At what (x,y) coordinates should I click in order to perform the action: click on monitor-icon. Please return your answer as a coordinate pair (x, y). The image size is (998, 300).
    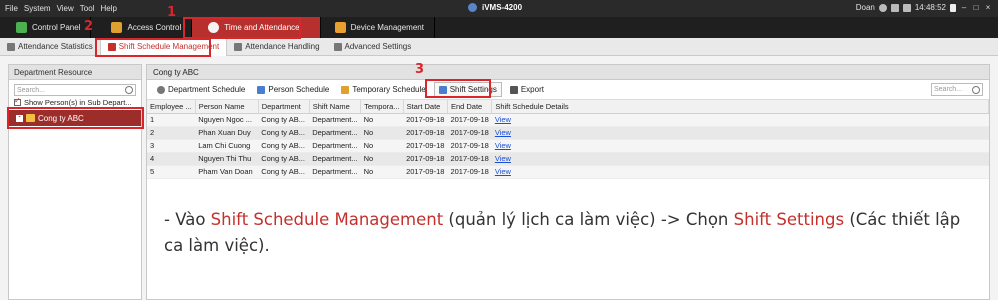
    Looking at the image, I should click on (894, 7).